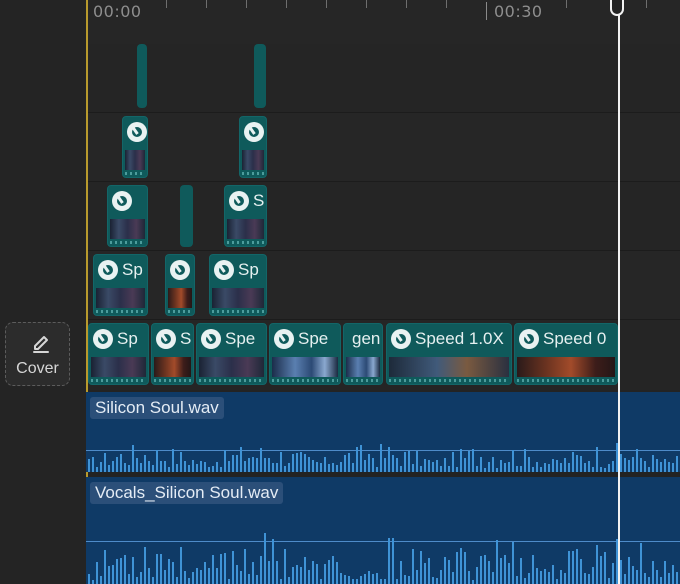  Describe the element at coordinates (245, 216) in the screenshot. I see `overlay-clip: S` at that location.